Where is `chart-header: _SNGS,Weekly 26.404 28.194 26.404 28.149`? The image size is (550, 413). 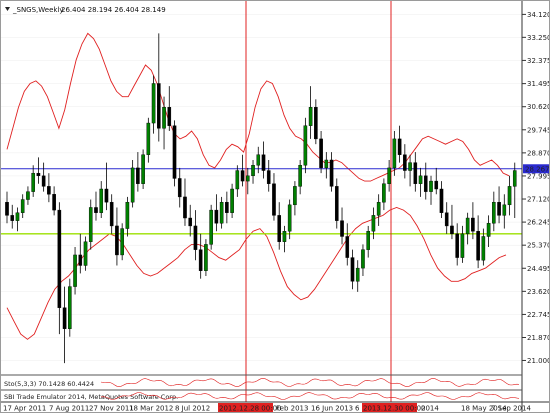 chart-header: _SNGS,Weekly 26.404 28.194 26.404 28.149 is located at coordinates (85, 10).